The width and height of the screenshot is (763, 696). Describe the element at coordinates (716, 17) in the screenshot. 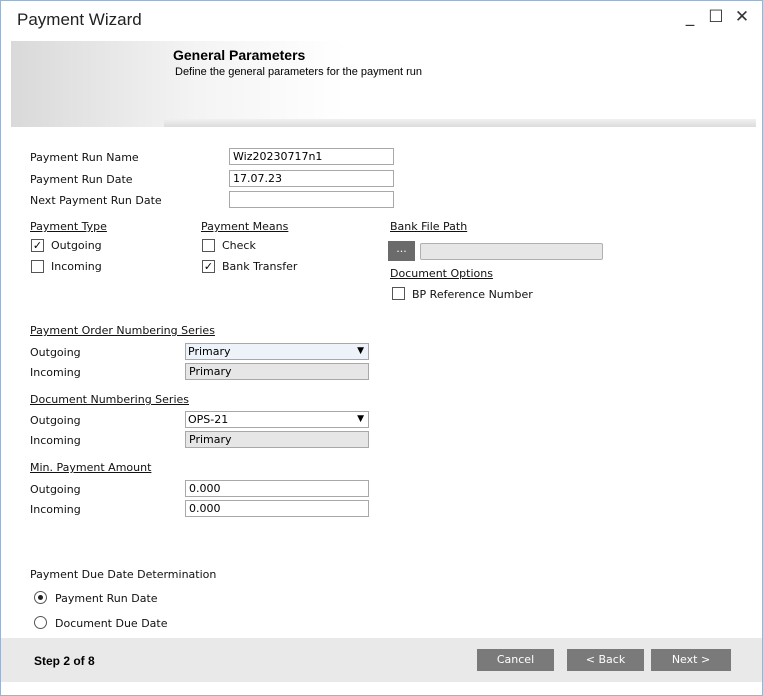

I see `maximize-icon: ☐` at that location.